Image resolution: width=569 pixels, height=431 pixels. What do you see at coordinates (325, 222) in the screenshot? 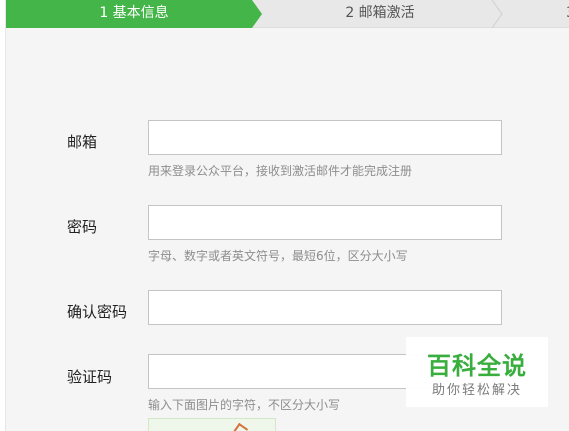
I see `password-input` at bounding box center [325, 222].